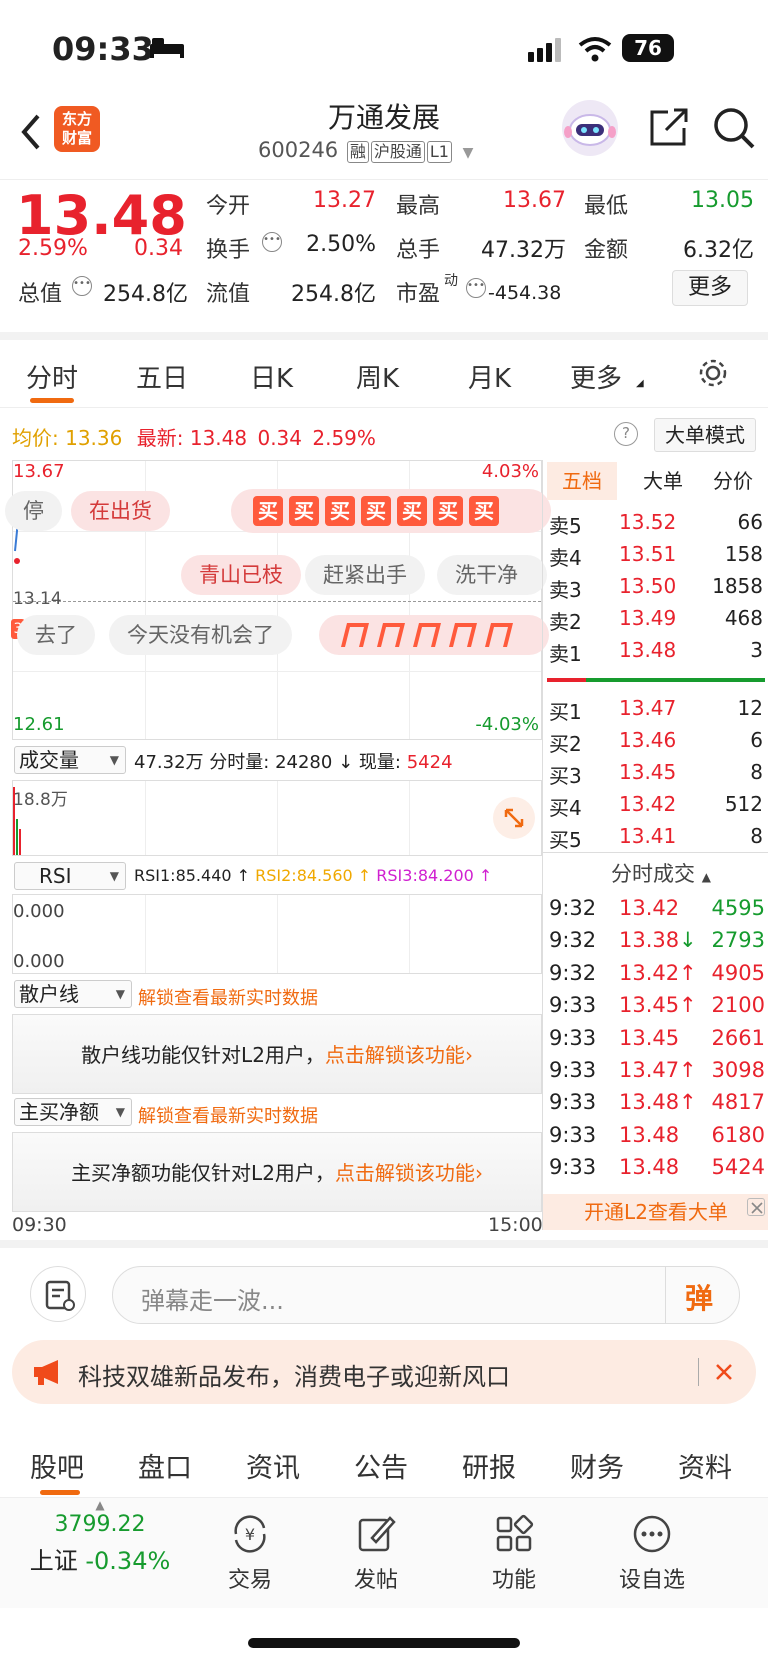 Image resolution: width=768 pixels, height=1663 pixels. Describe the element at coordinates (649, 972) in the screenshot. I see `tick-cell: 13.42` at that location.